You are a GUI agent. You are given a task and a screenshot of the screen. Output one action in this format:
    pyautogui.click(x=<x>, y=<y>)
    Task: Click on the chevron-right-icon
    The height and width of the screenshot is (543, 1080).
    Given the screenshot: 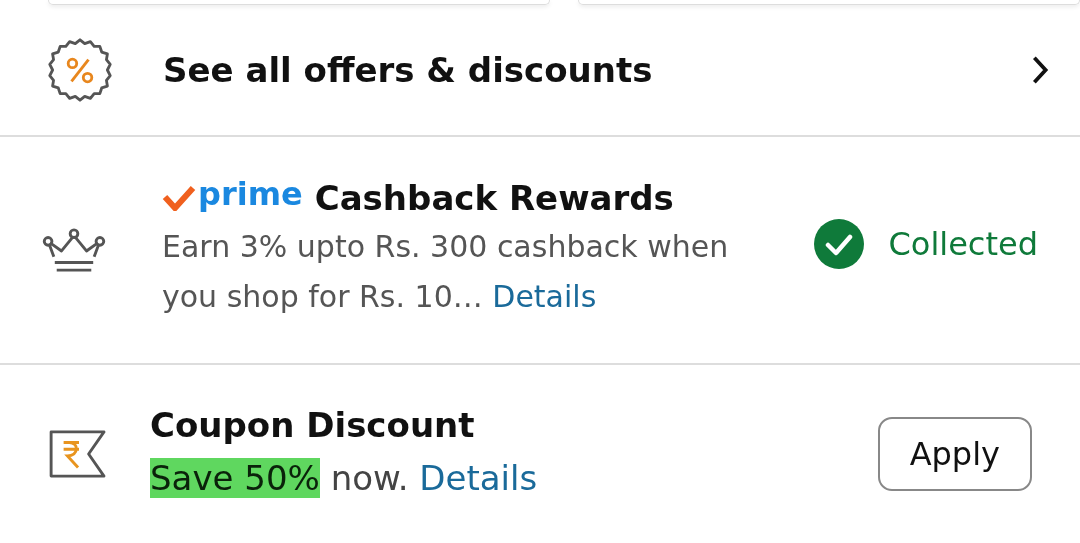 What is the action you would take?
    pyautogui.click(x=1040, y=69)
    